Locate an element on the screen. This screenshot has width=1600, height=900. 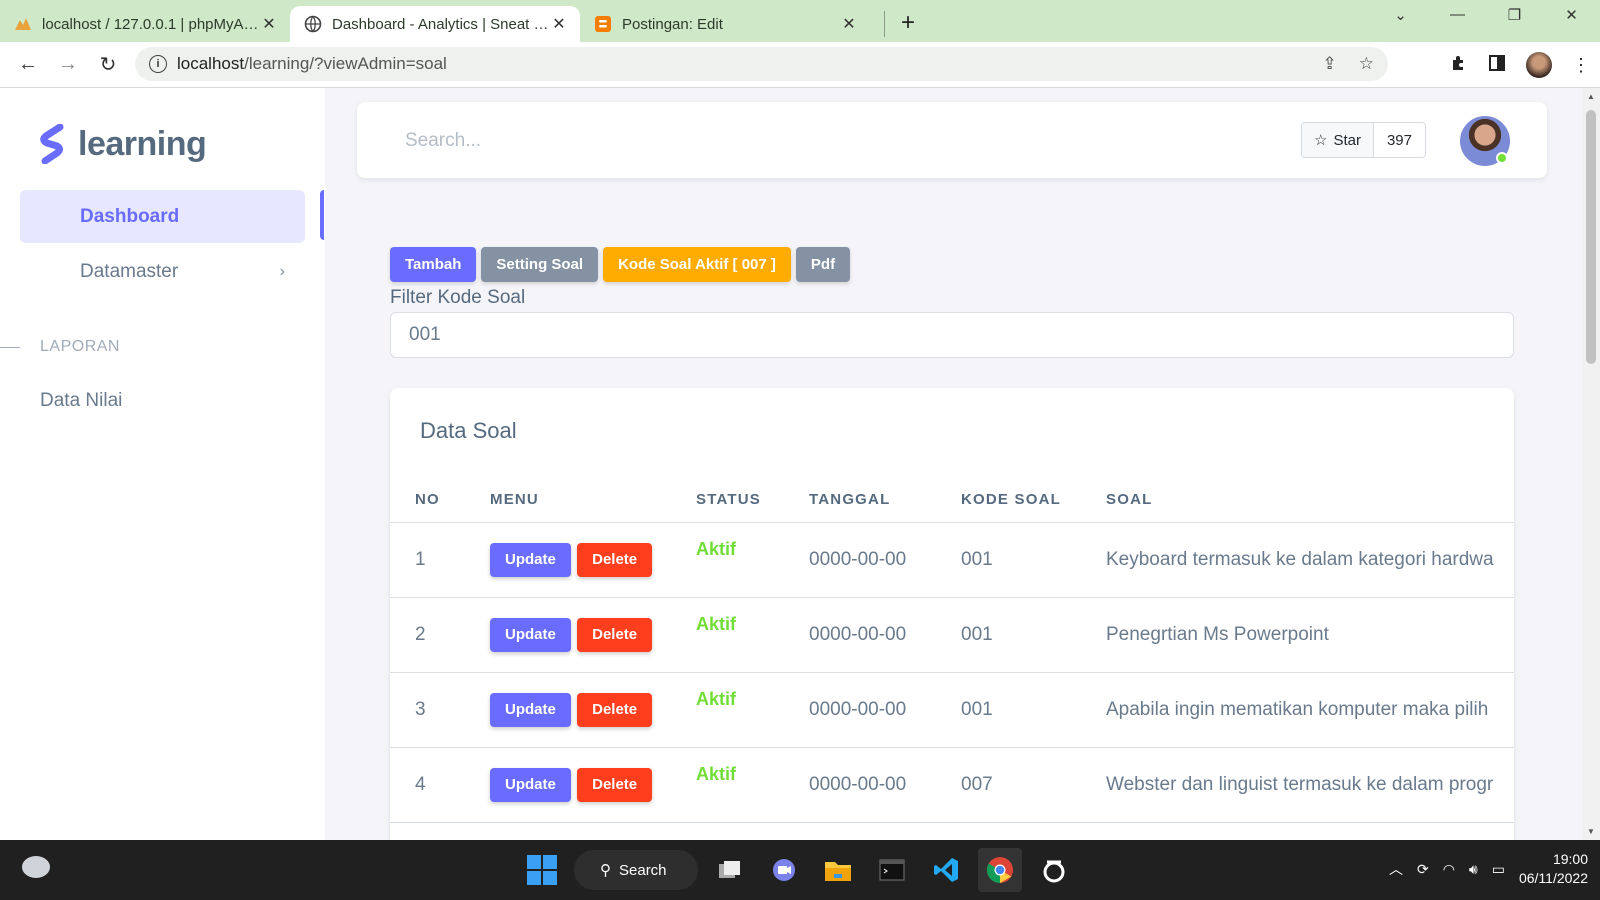
weather-icon is located at coordinates (36, 867).